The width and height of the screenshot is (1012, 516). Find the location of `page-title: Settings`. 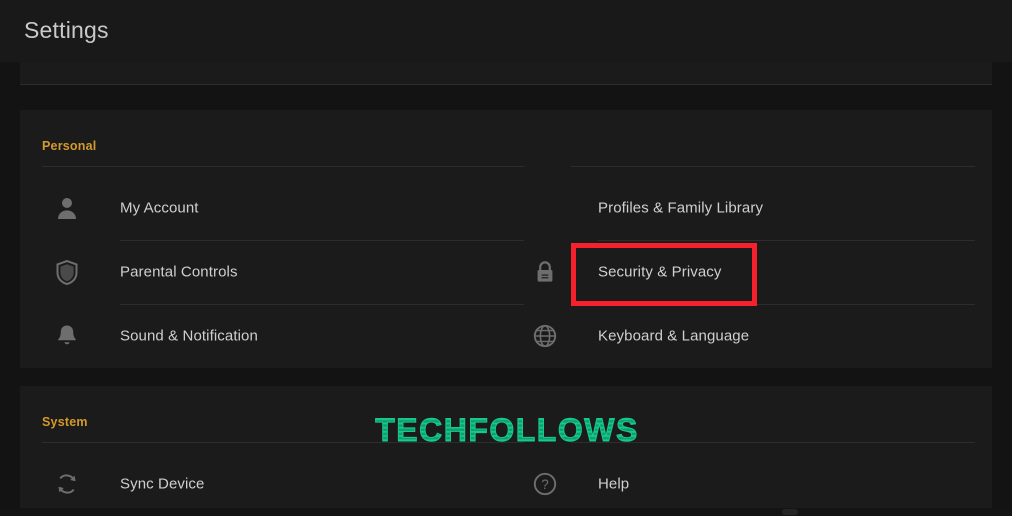

page-title: Settings is located at coordinates (66, 30).